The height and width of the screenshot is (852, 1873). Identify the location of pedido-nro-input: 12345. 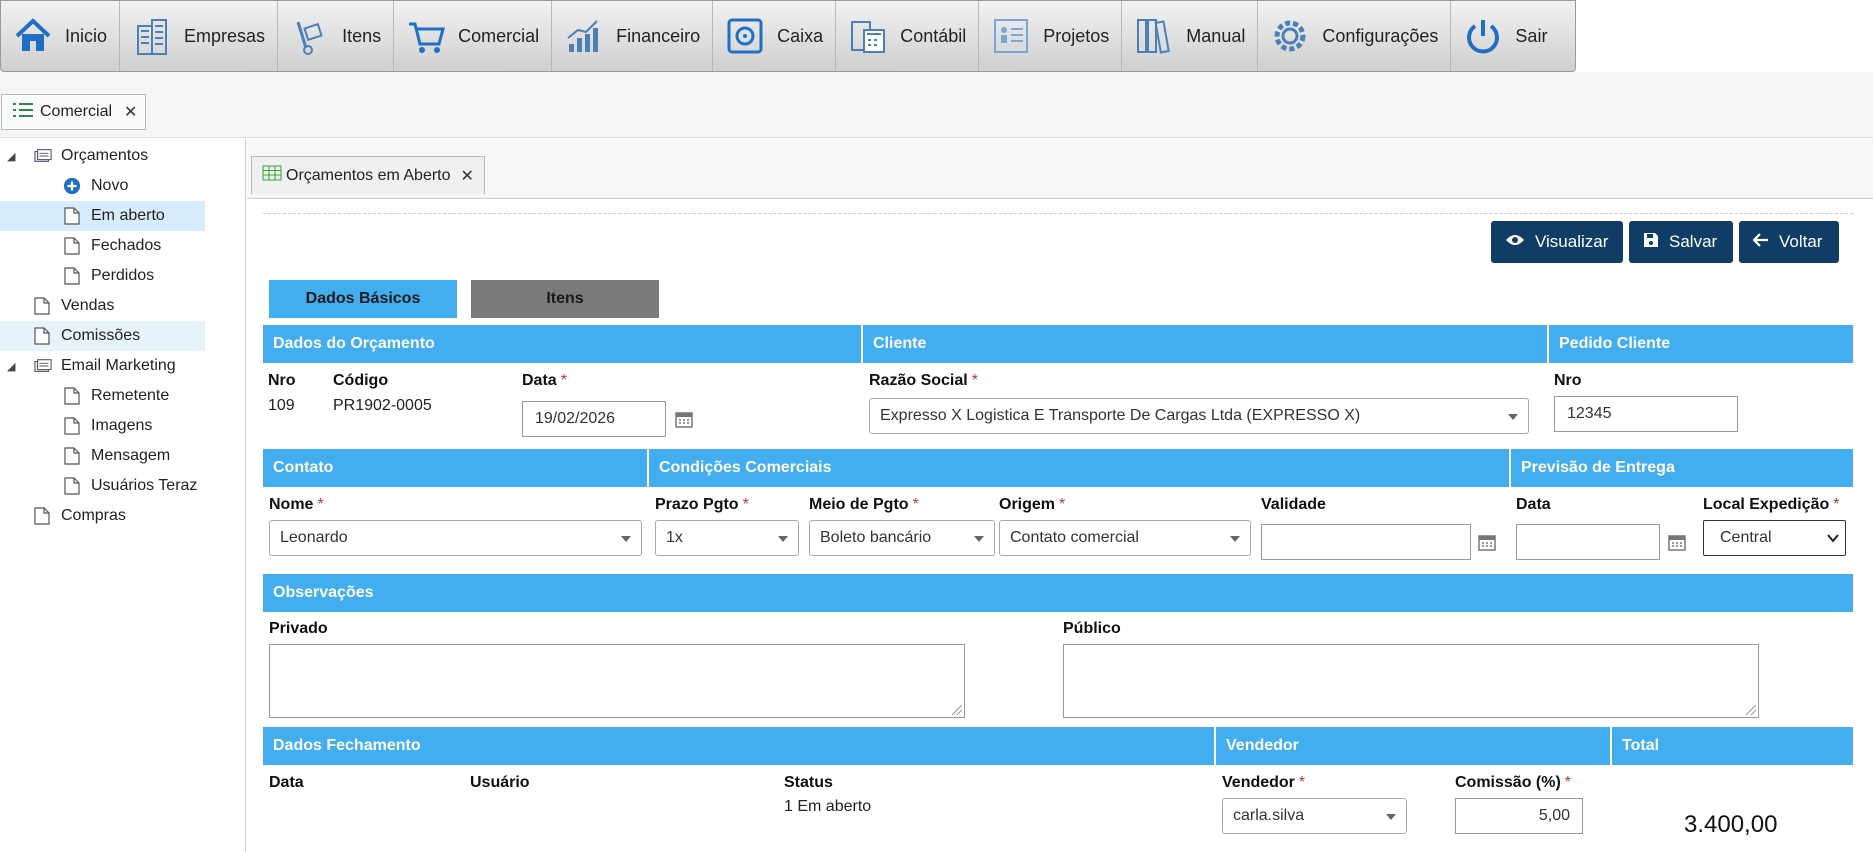
(1646, 414).